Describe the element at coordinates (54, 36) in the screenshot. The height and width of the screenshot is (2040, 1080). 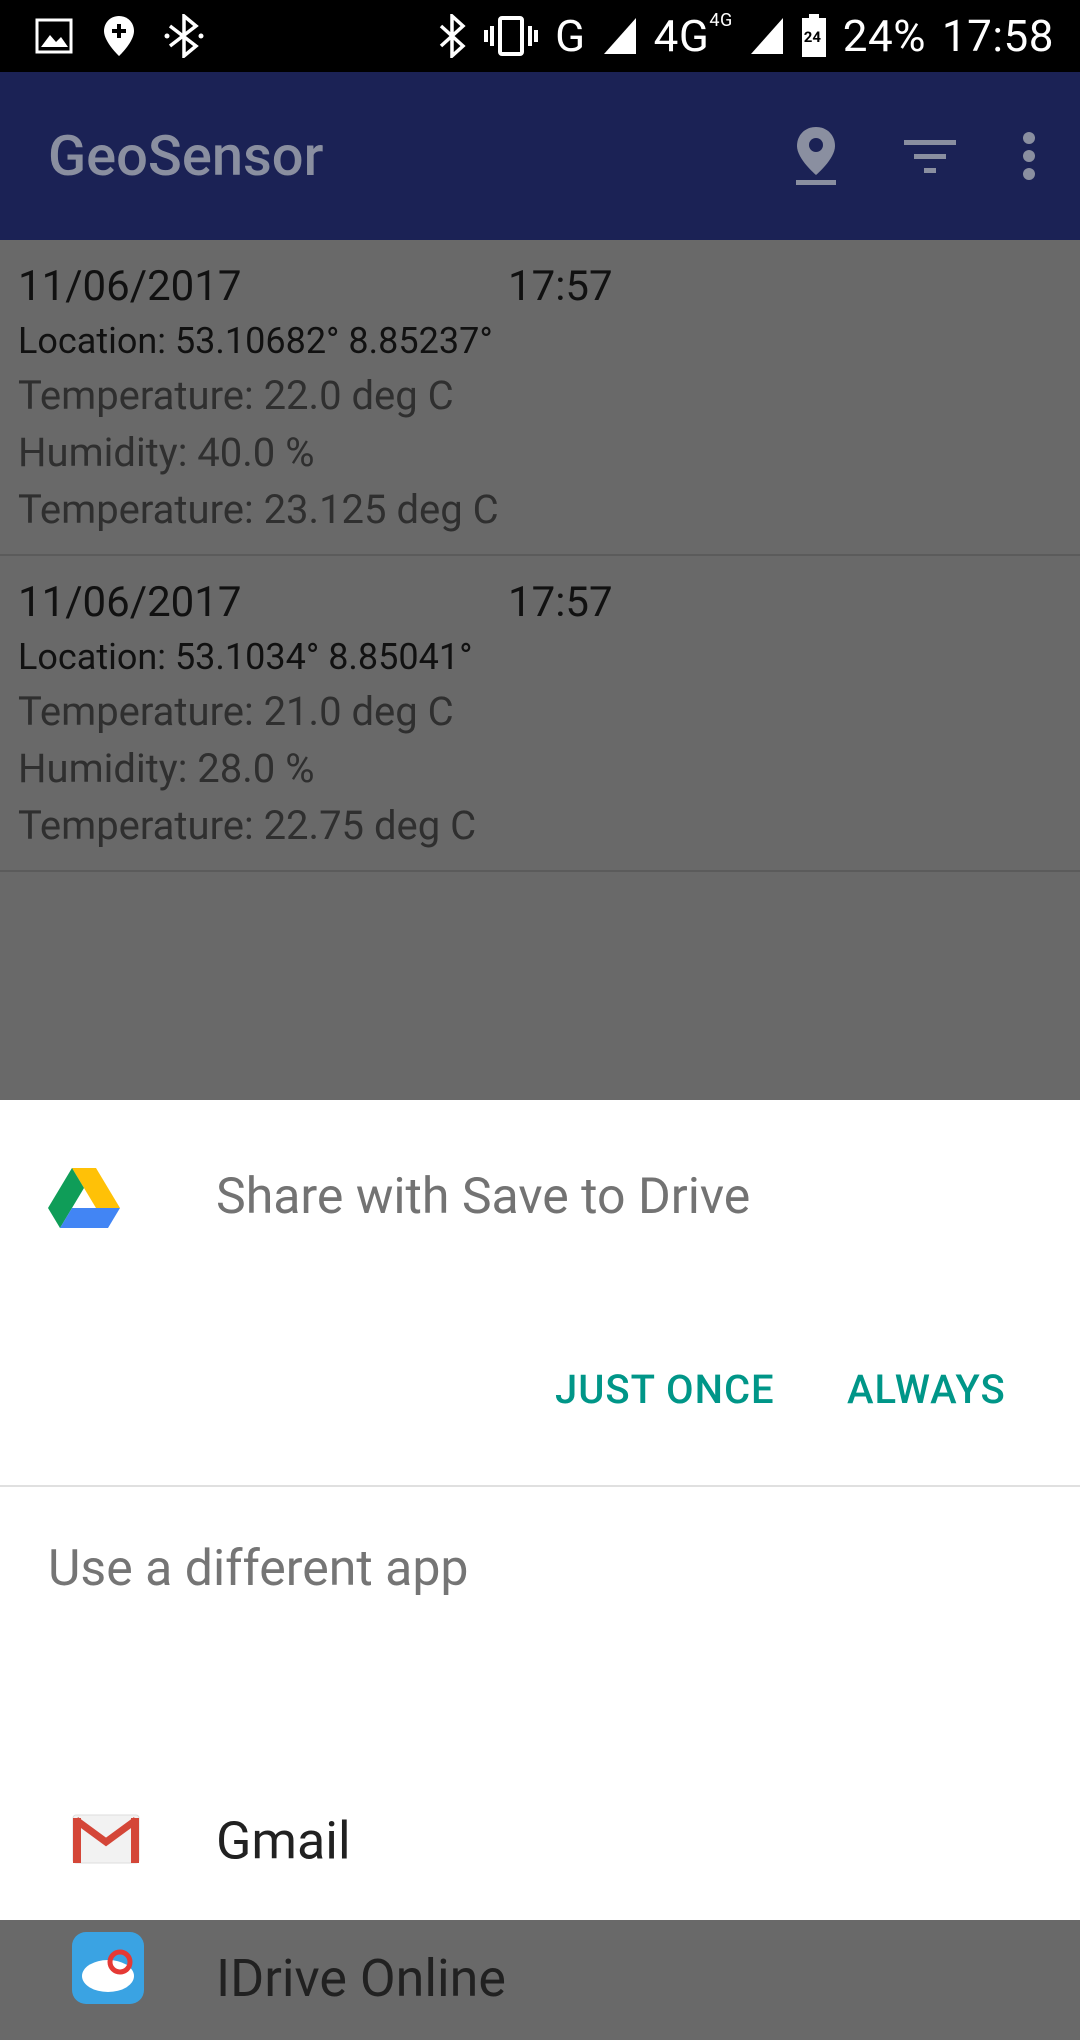
I see `image-icon` at that location.